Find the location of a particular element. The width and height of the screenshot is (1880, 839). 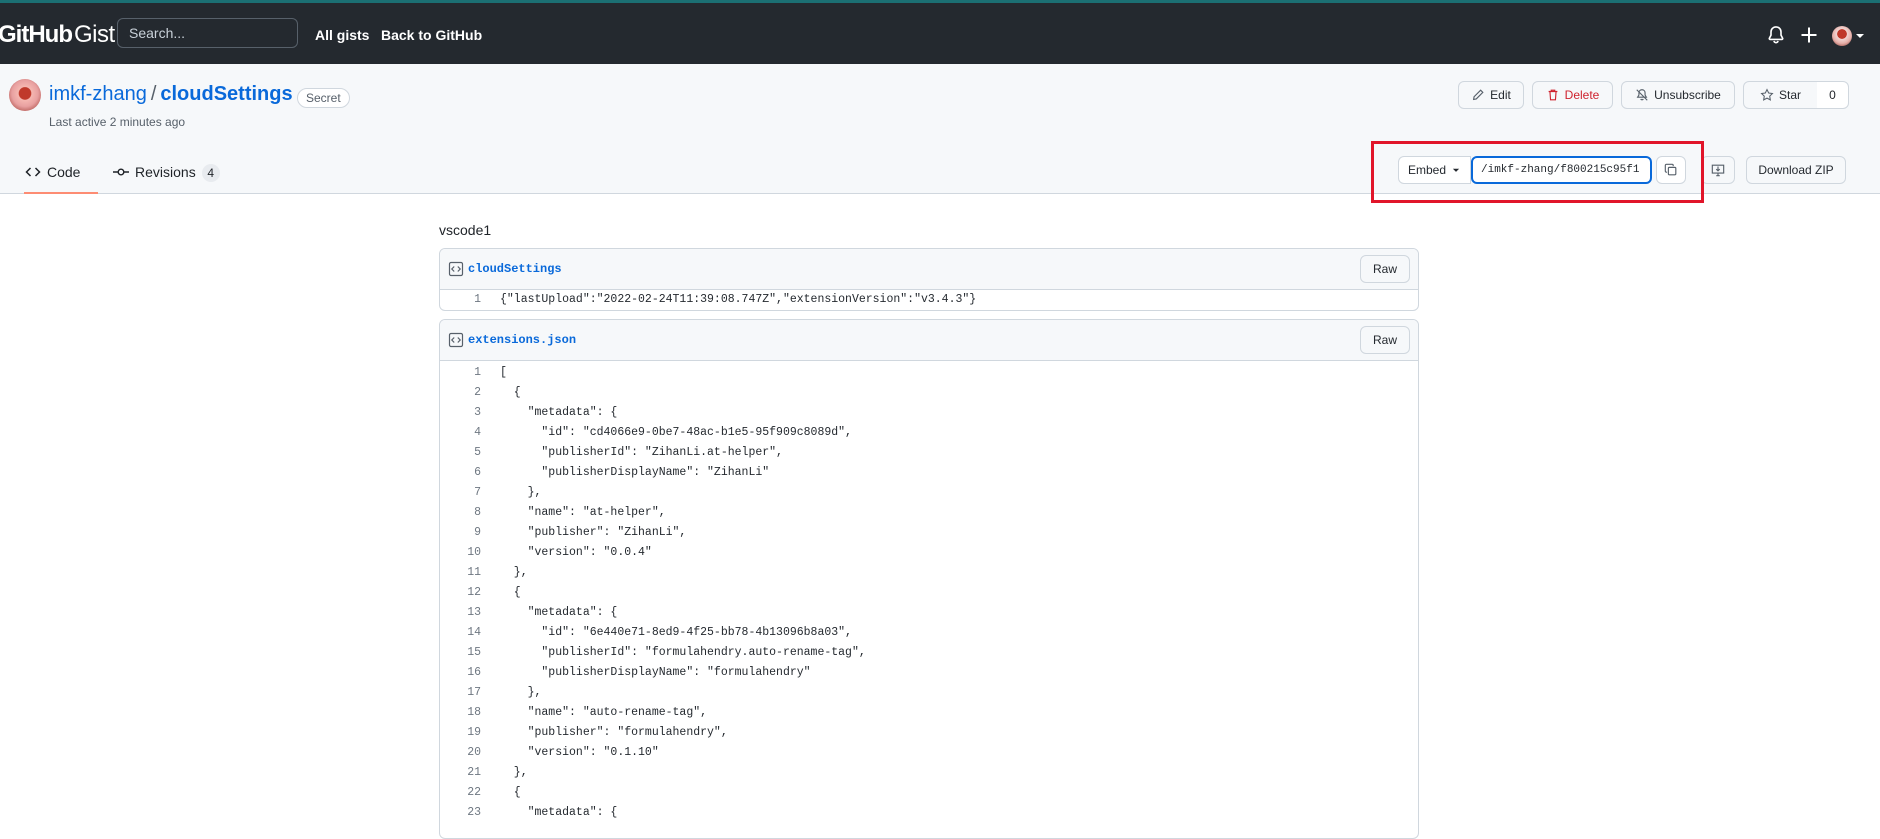

line-number: 16 is located at coordinates (470, 673).